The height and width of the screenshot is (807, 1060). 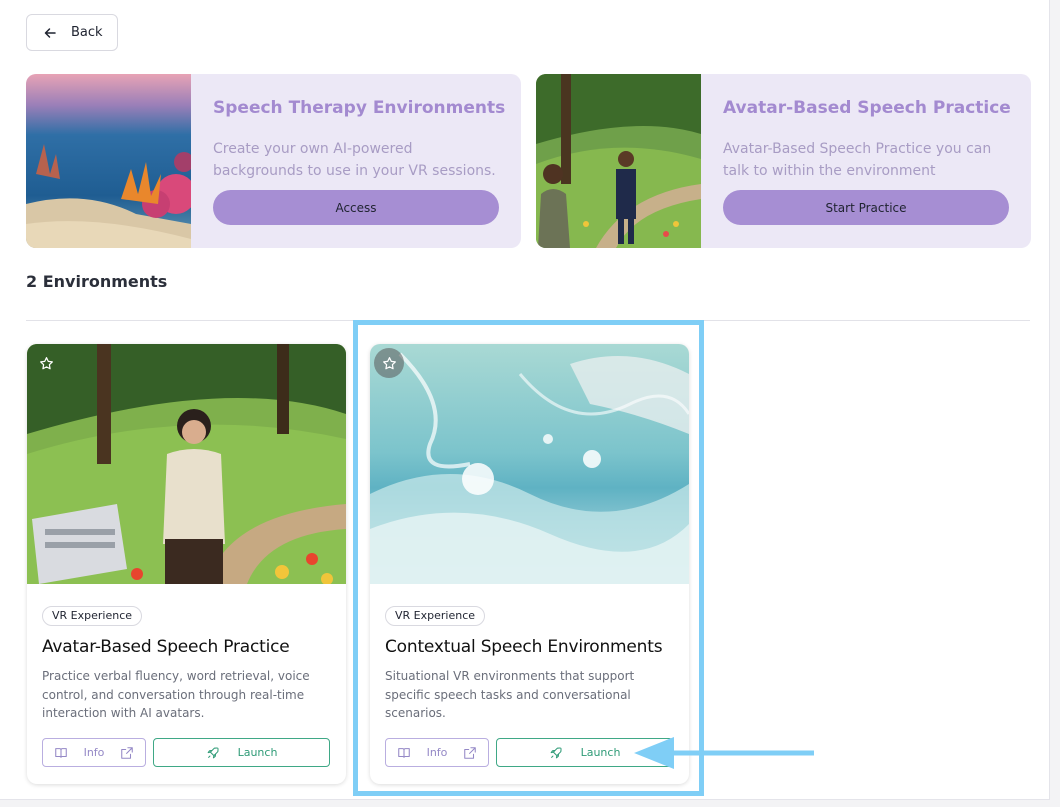 I want to click on back-button: Back, so click(x=72, y=32).